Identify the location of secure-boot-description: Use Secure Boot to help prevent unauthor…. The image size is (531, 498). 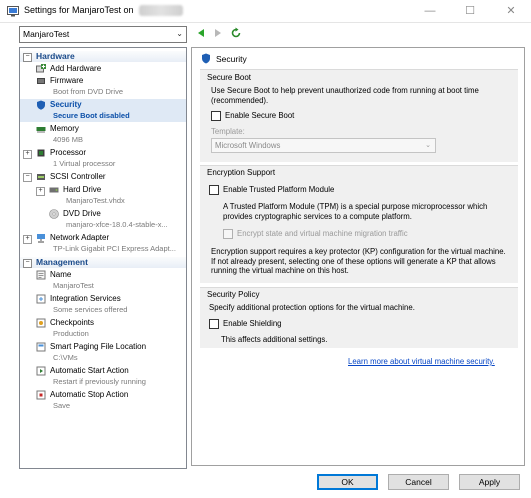
(345, 95).